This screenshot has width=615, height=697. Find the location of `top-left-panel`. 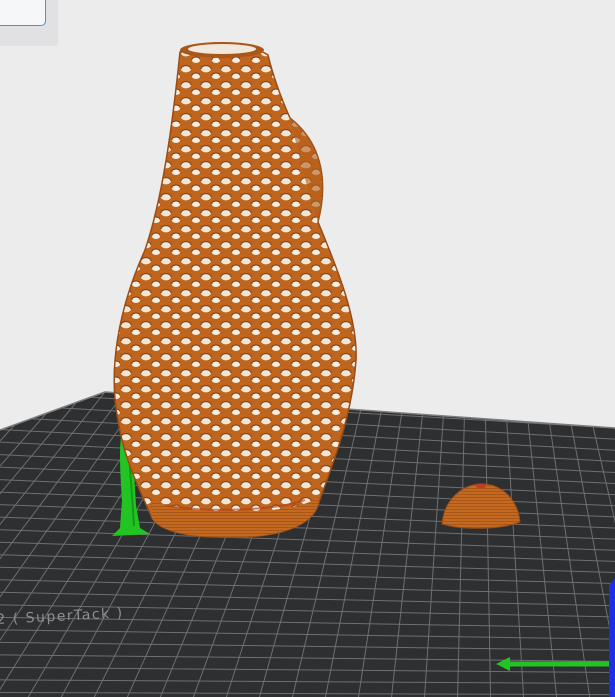

top-left-panel is located at coordinates (29, 23).